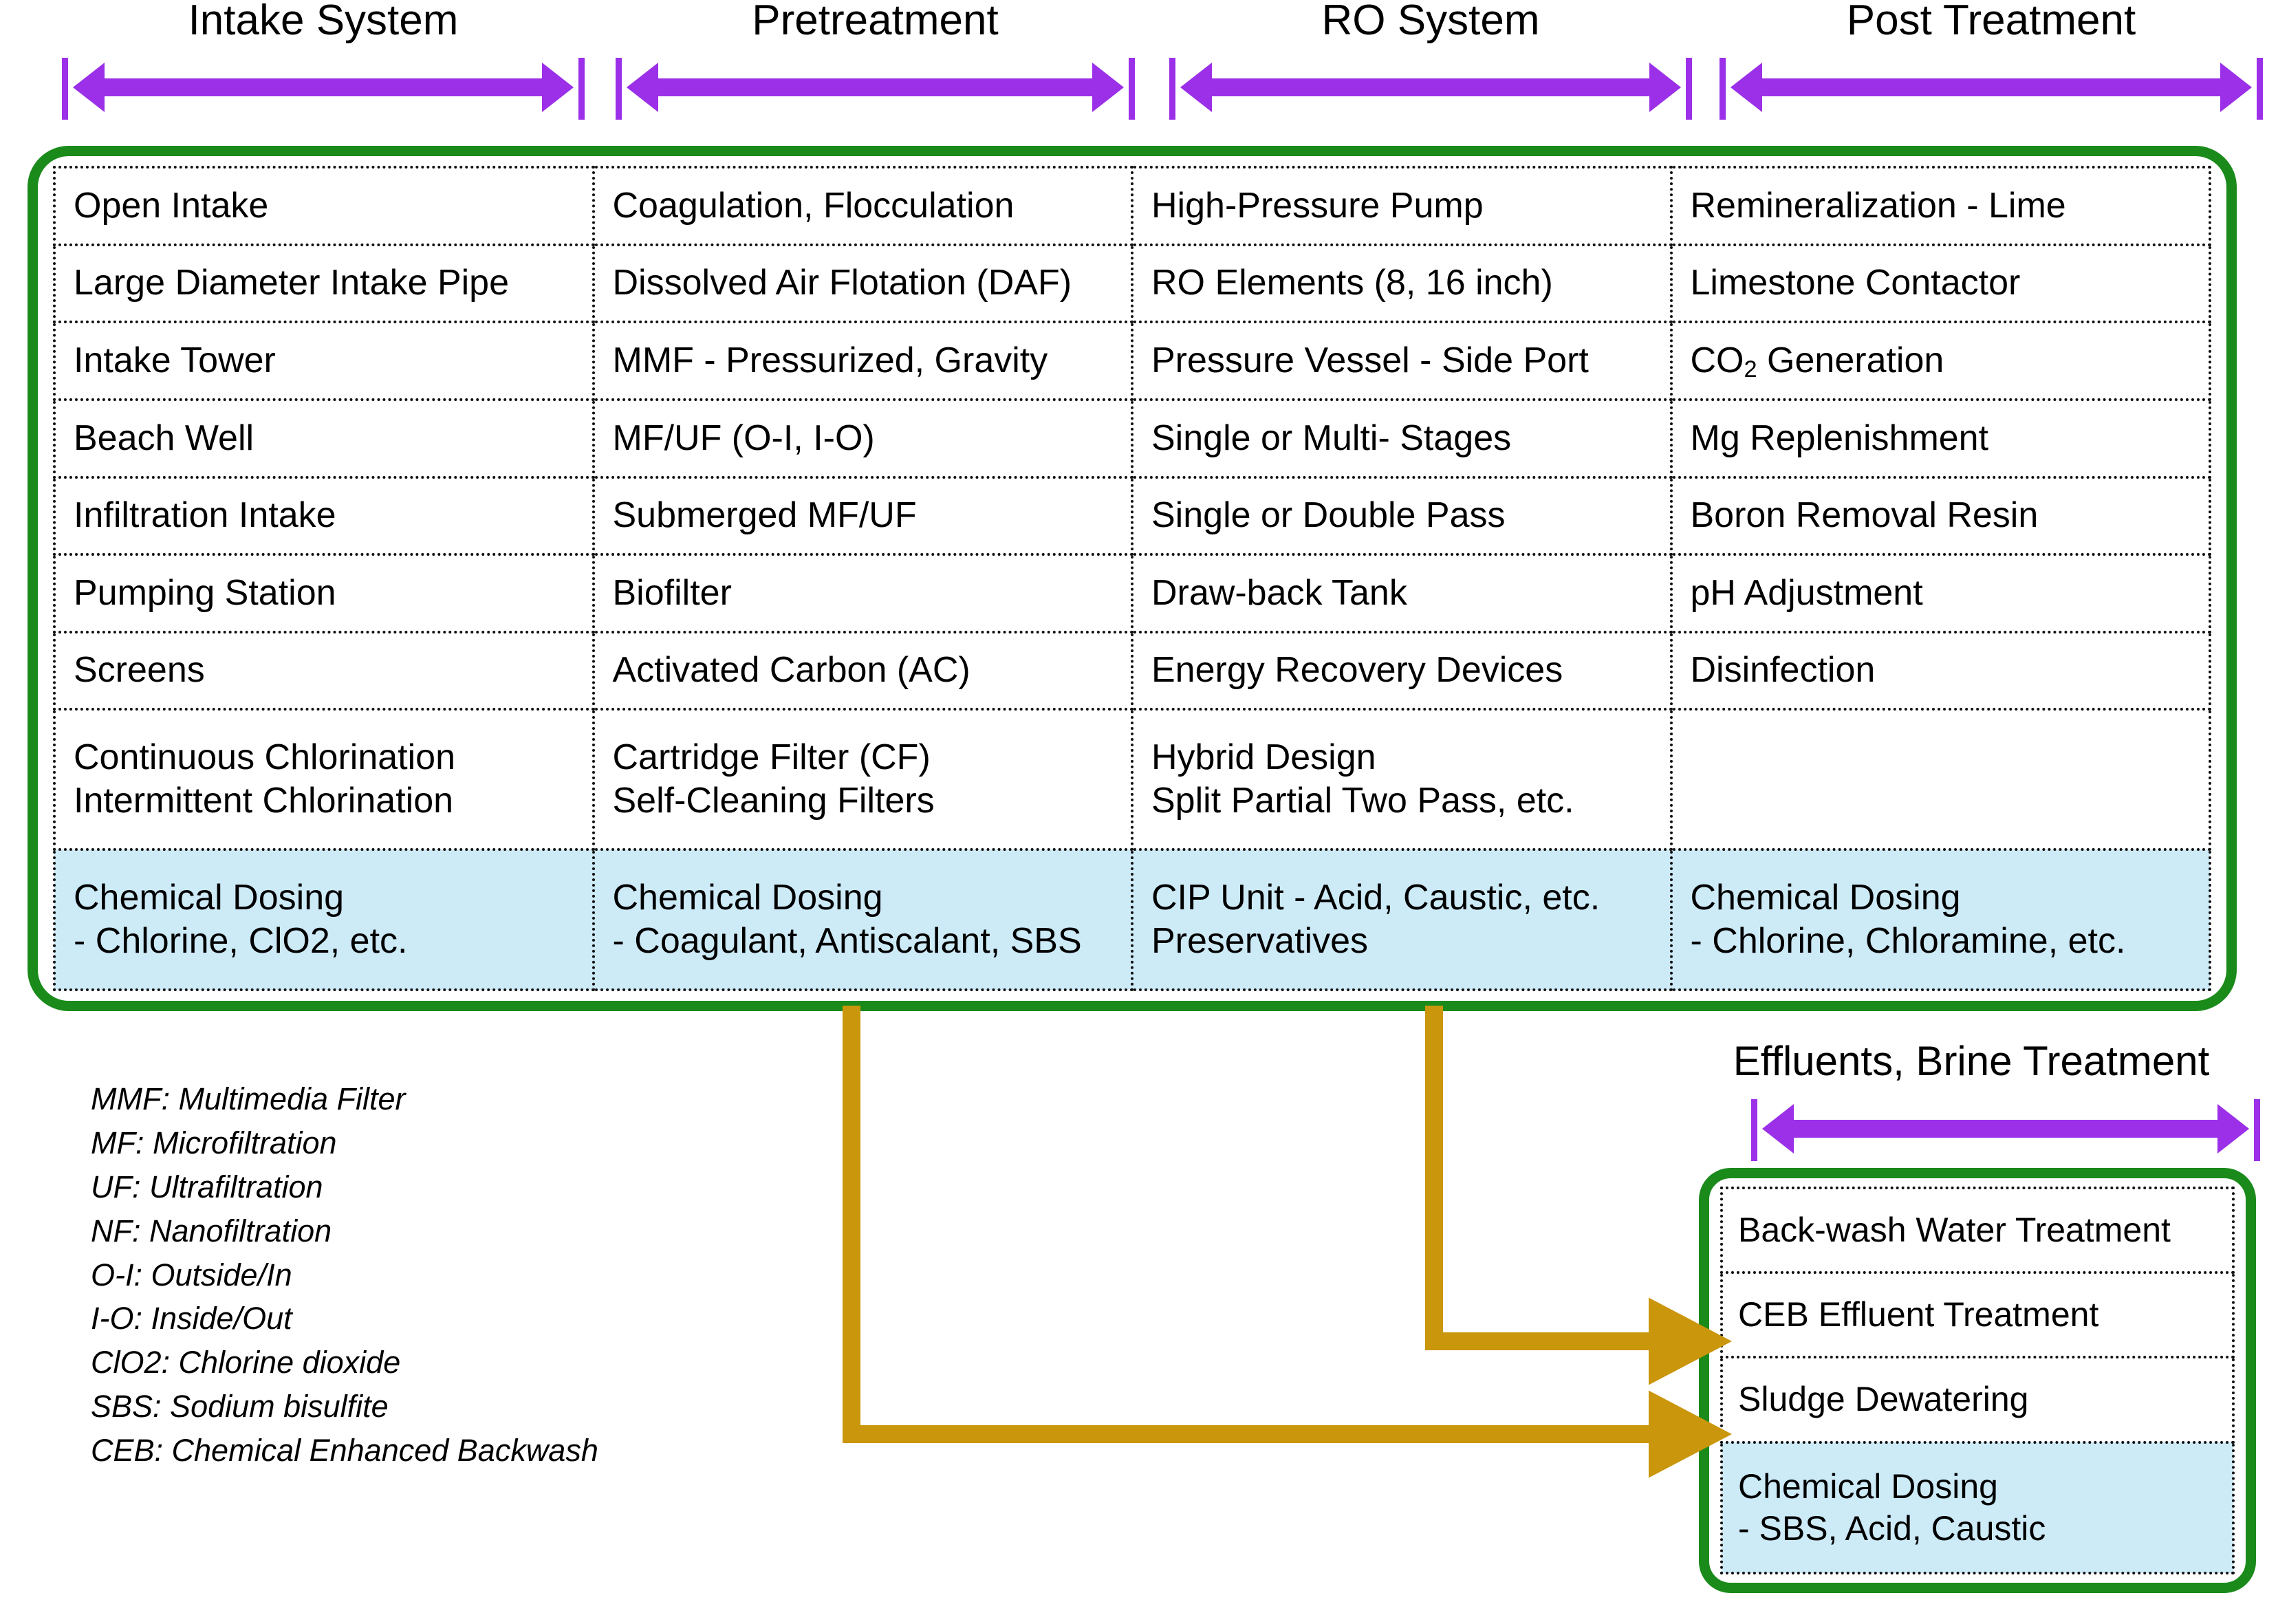  I want to click on effluent-cell: Back-wash Water Treatment, so click(1977, 1230).